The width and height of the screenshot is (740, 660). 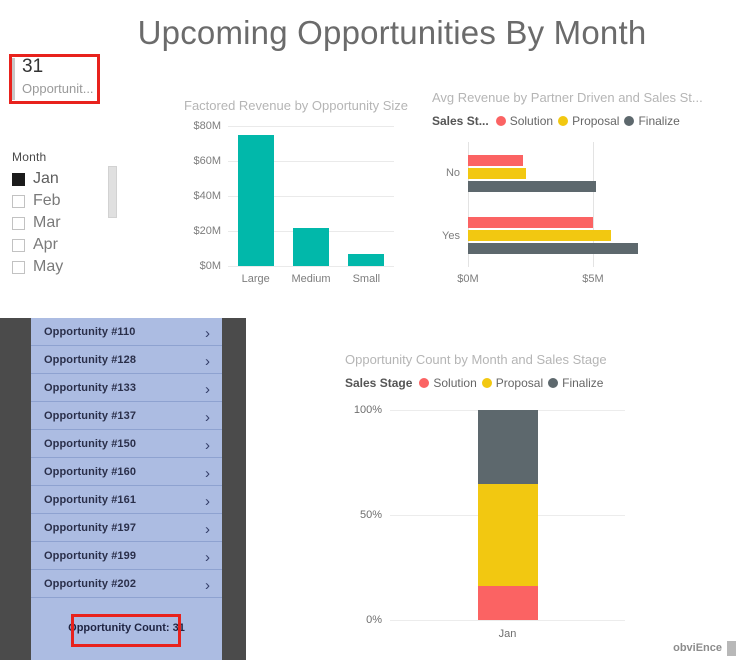 What do you see at coordinates (507, 535) in the screenshot?
I see `stack-segment-proposal` at bounding box center [507, 535].